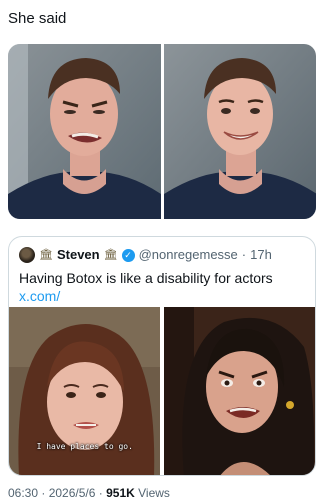 This screenshot has width=323, height=500. Describe the element at coordinates (152, 493) in the screenshot. I see `views-label: Views` at that location.